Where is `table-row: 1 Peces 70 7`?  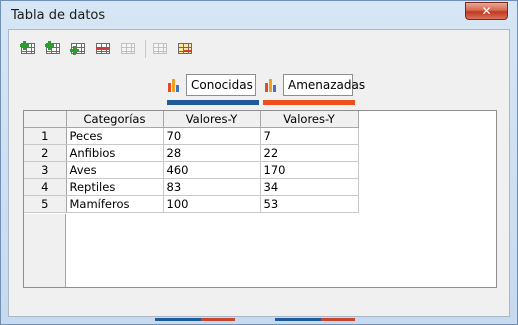 table-row: 1 Peces 70 7 is located at coordinates (260, 136).